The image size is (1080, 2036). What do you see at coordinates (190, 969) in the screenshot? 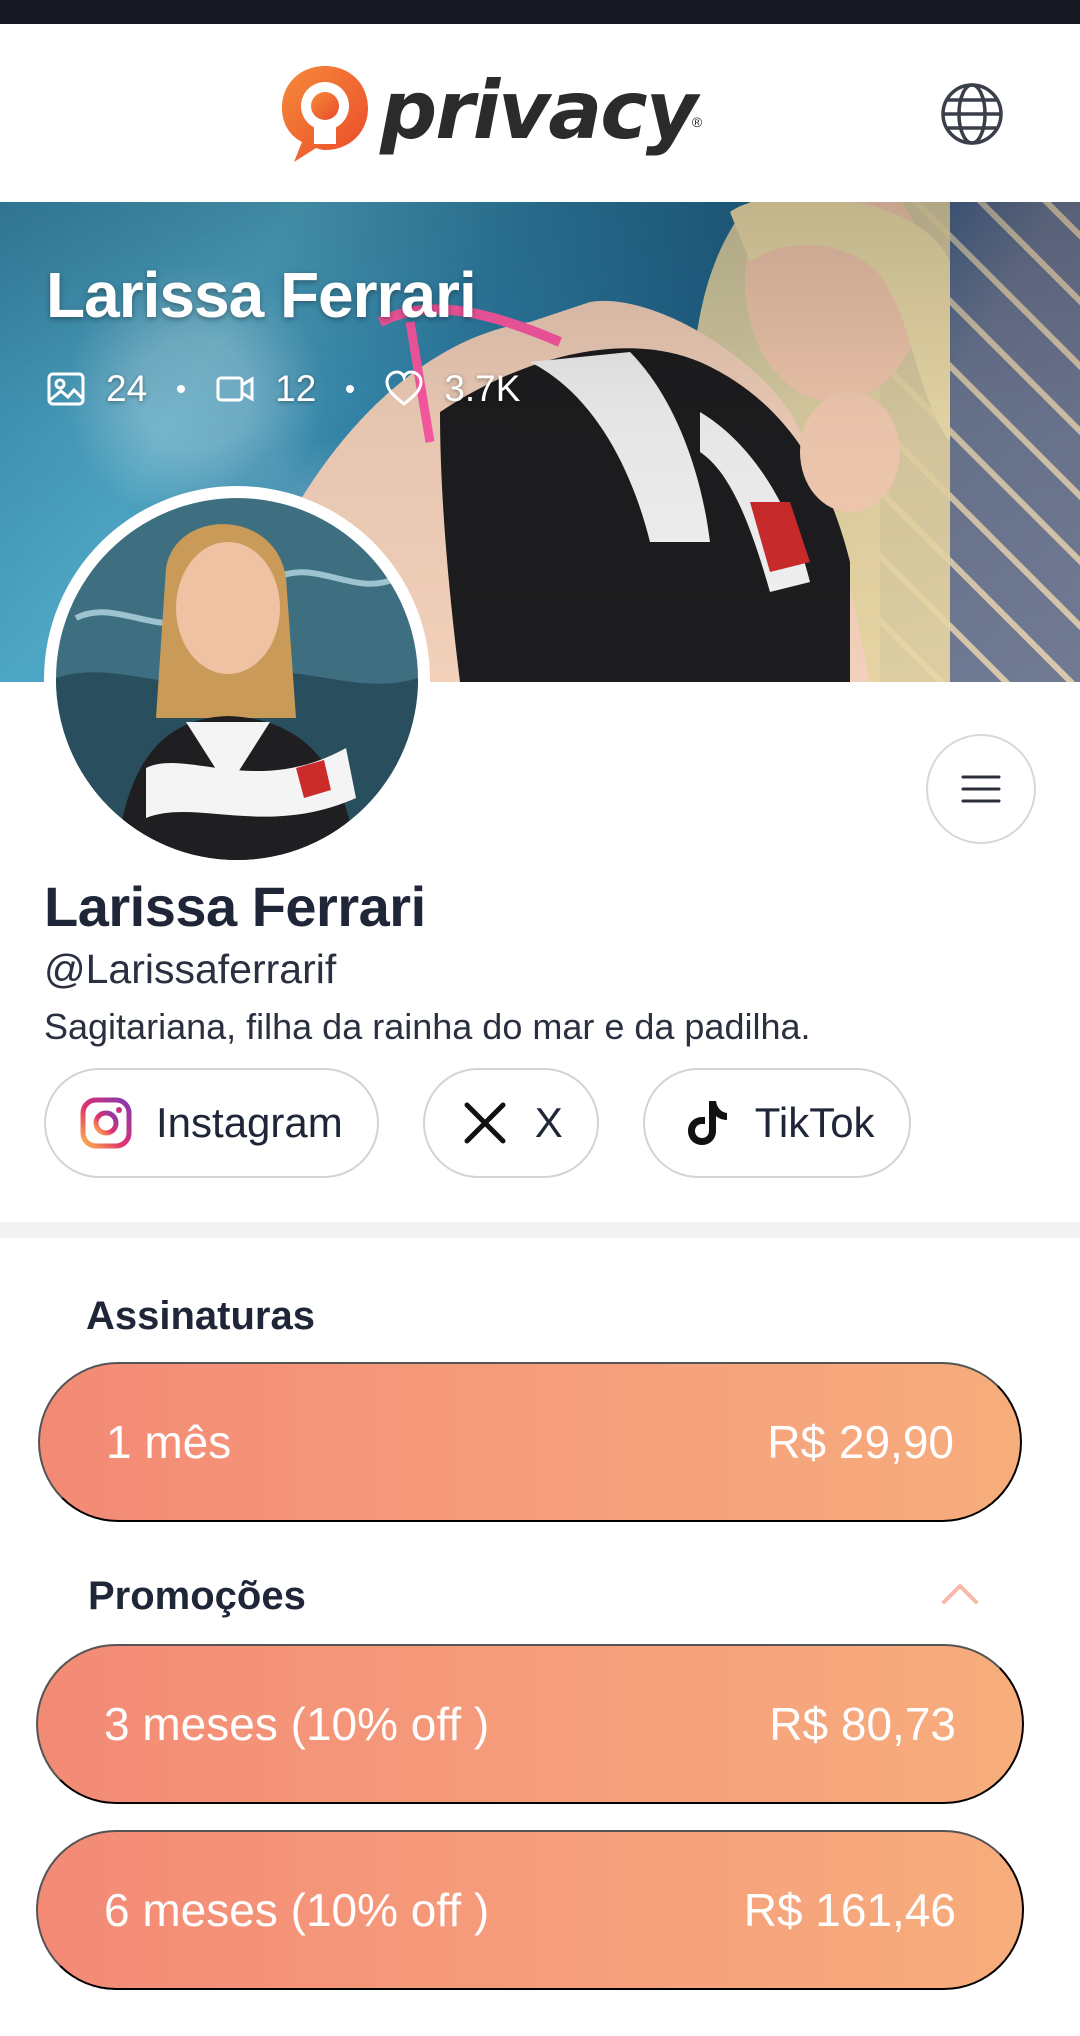
I see `profile-handle: @Larissaferrarif` at bounding box center [190, 969].